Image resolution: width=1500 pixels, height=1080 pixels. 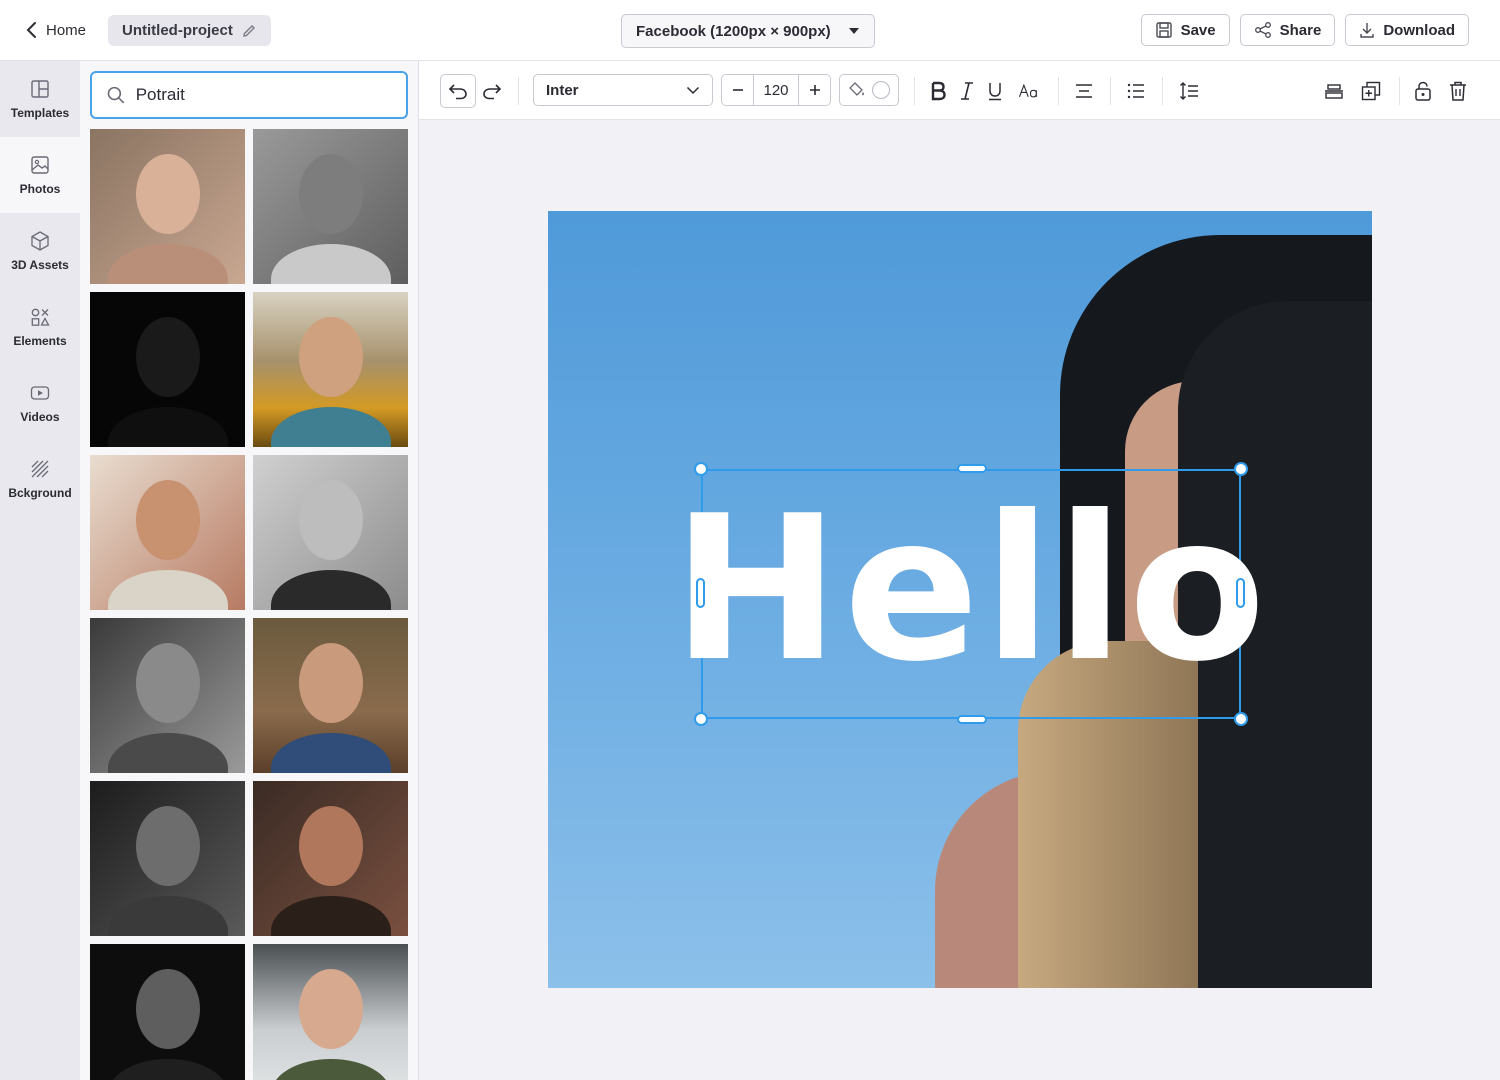 I want to click on redo-button, so click(x=492, y=91).